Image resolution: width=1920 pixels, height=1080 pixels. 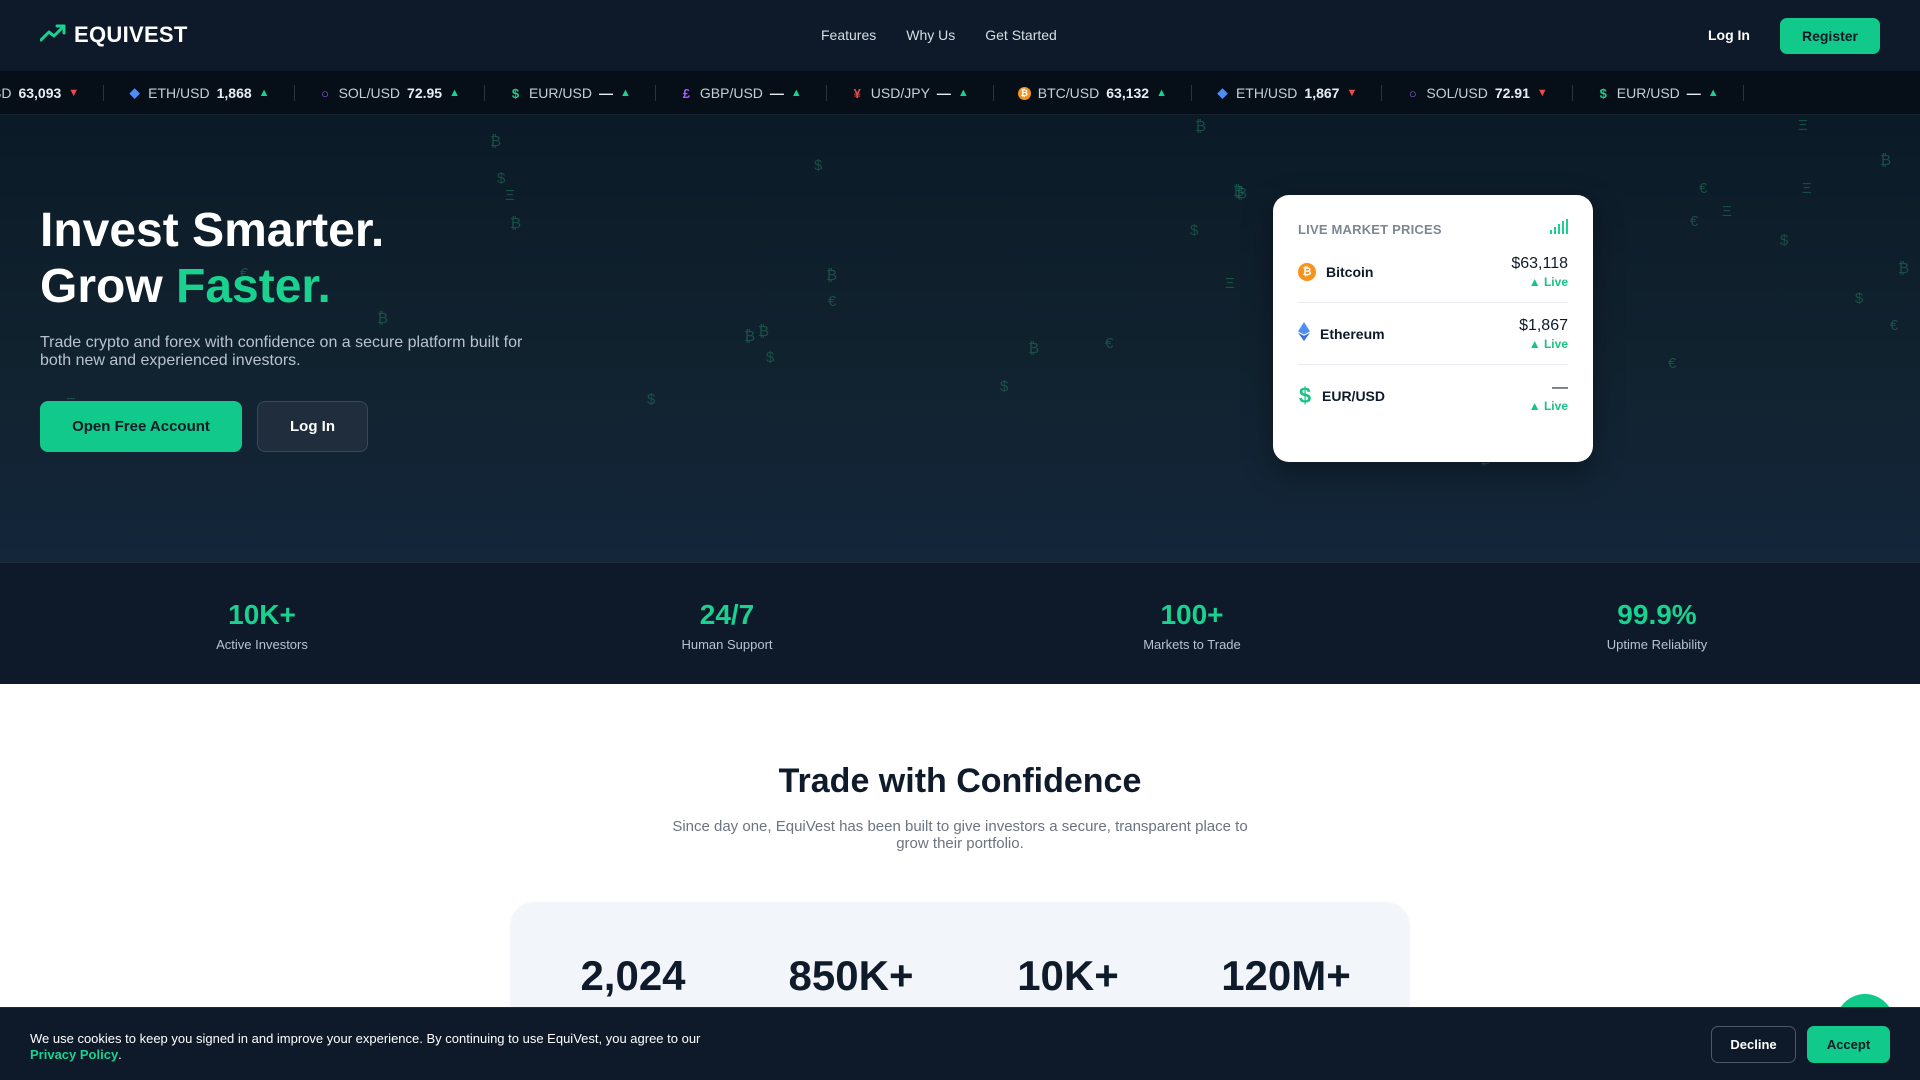 I want to click on metric-value: 2,024, so click(x=633, y=975).